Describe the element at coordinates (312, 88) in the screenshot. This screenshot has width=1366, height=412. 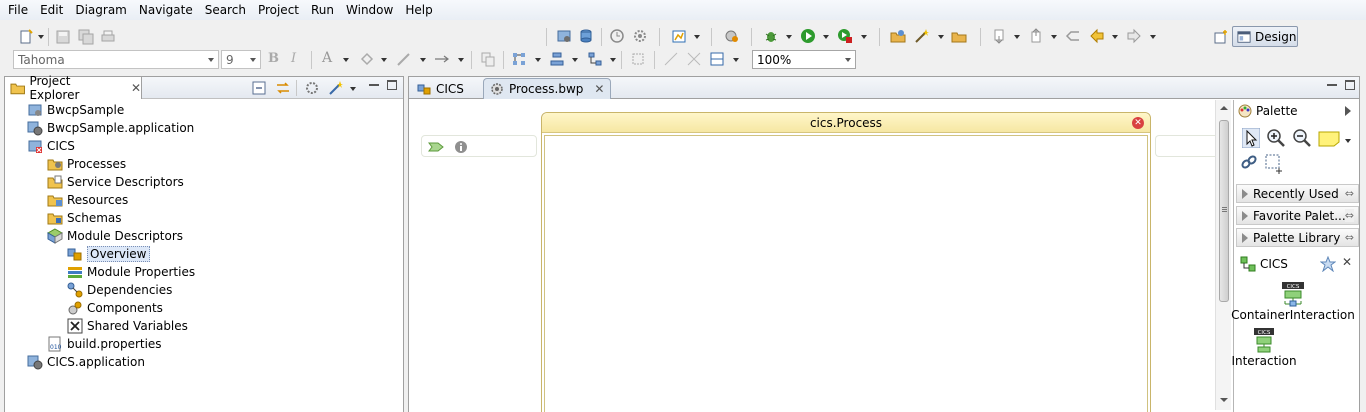
I see `filter-gear-icon` at that location.